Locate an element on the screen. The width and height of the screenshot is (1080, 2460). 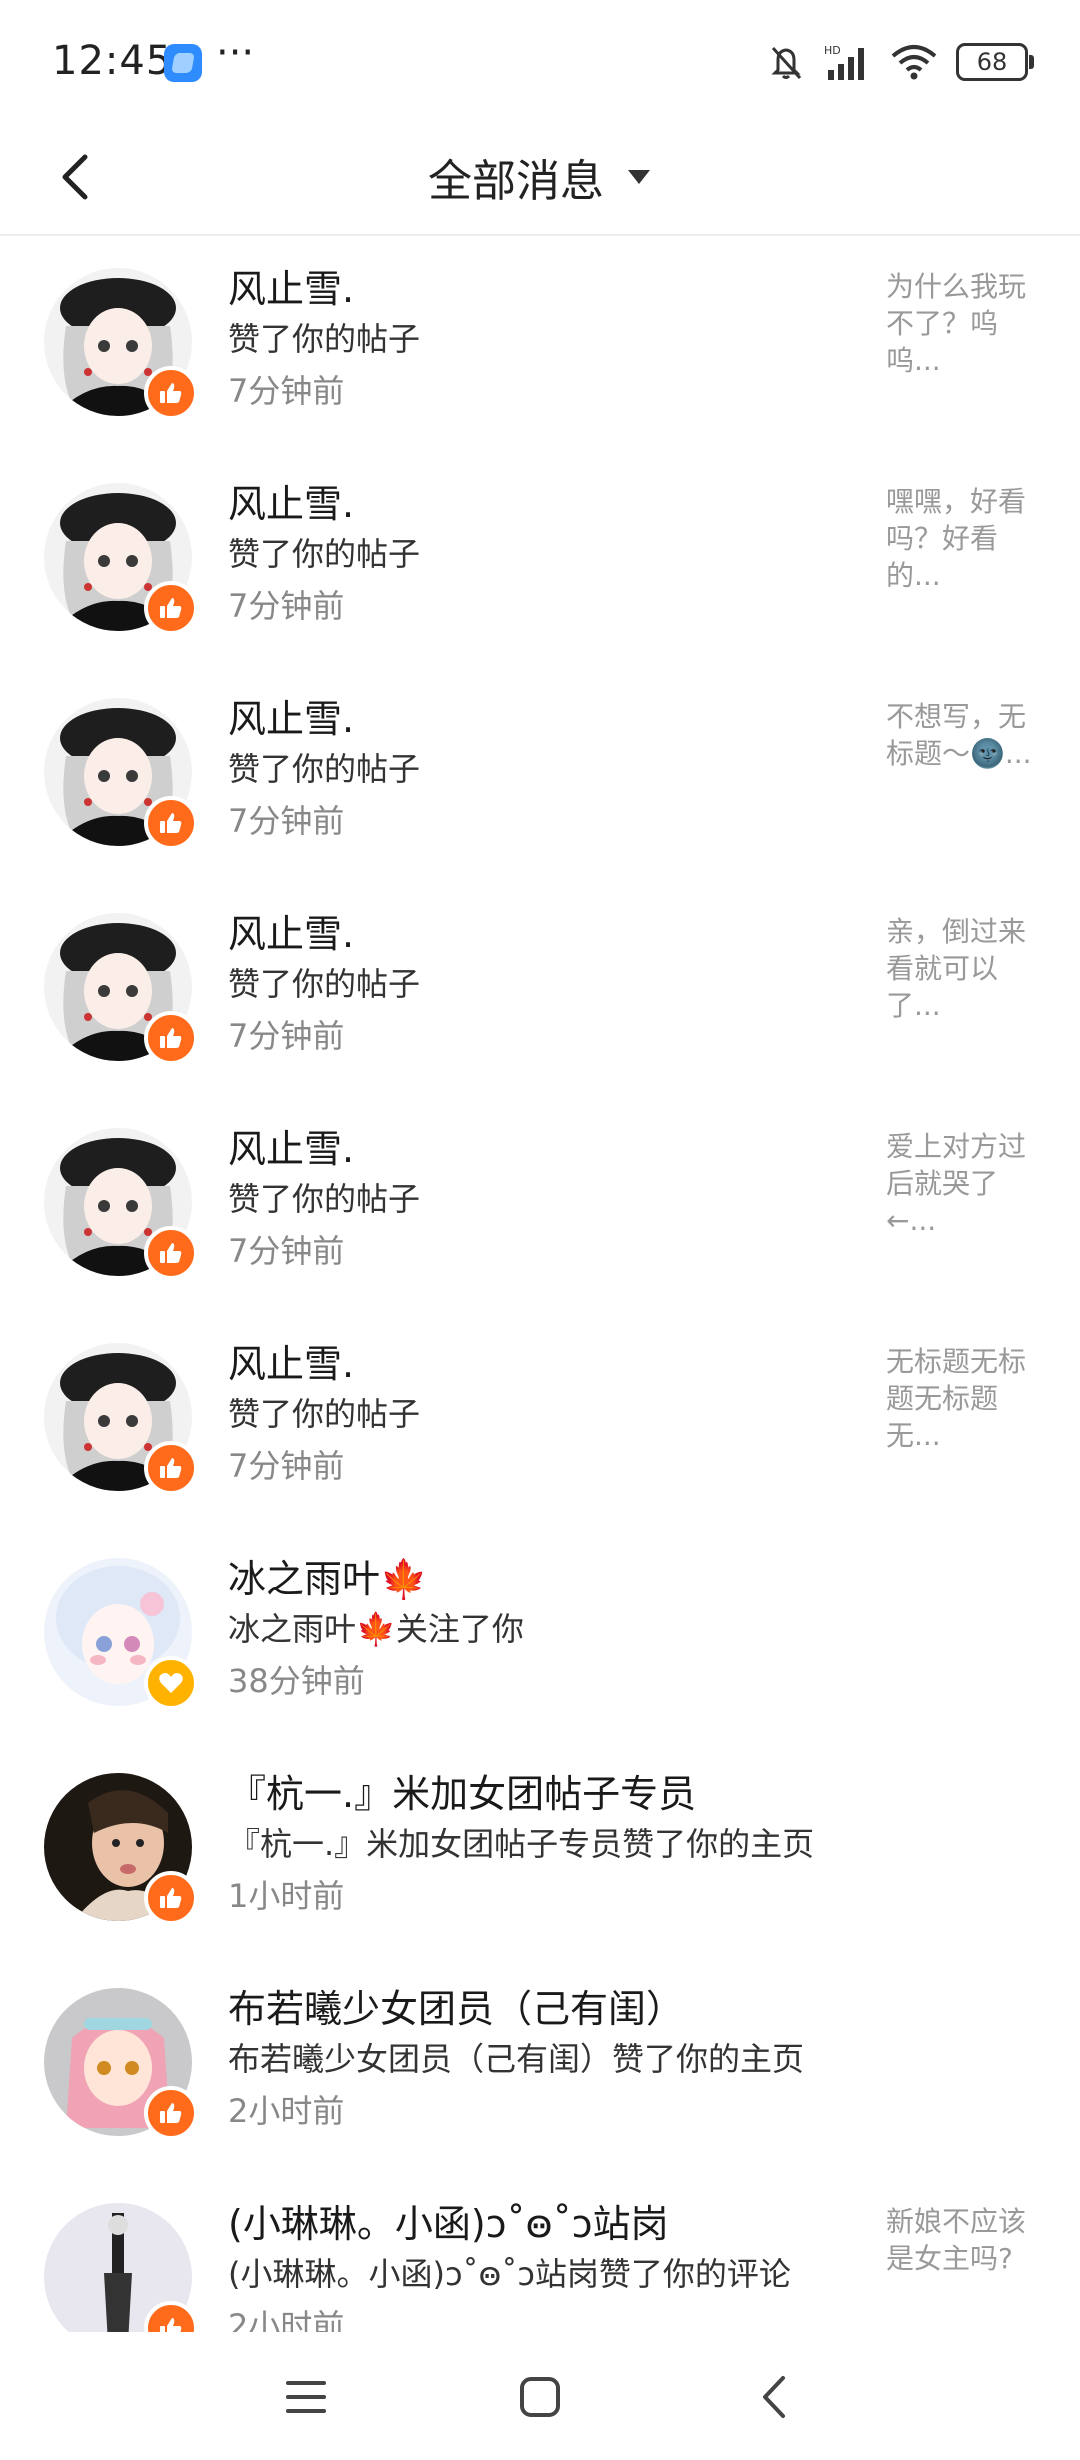
home-square-icon is located at coordinates (540, 2397).